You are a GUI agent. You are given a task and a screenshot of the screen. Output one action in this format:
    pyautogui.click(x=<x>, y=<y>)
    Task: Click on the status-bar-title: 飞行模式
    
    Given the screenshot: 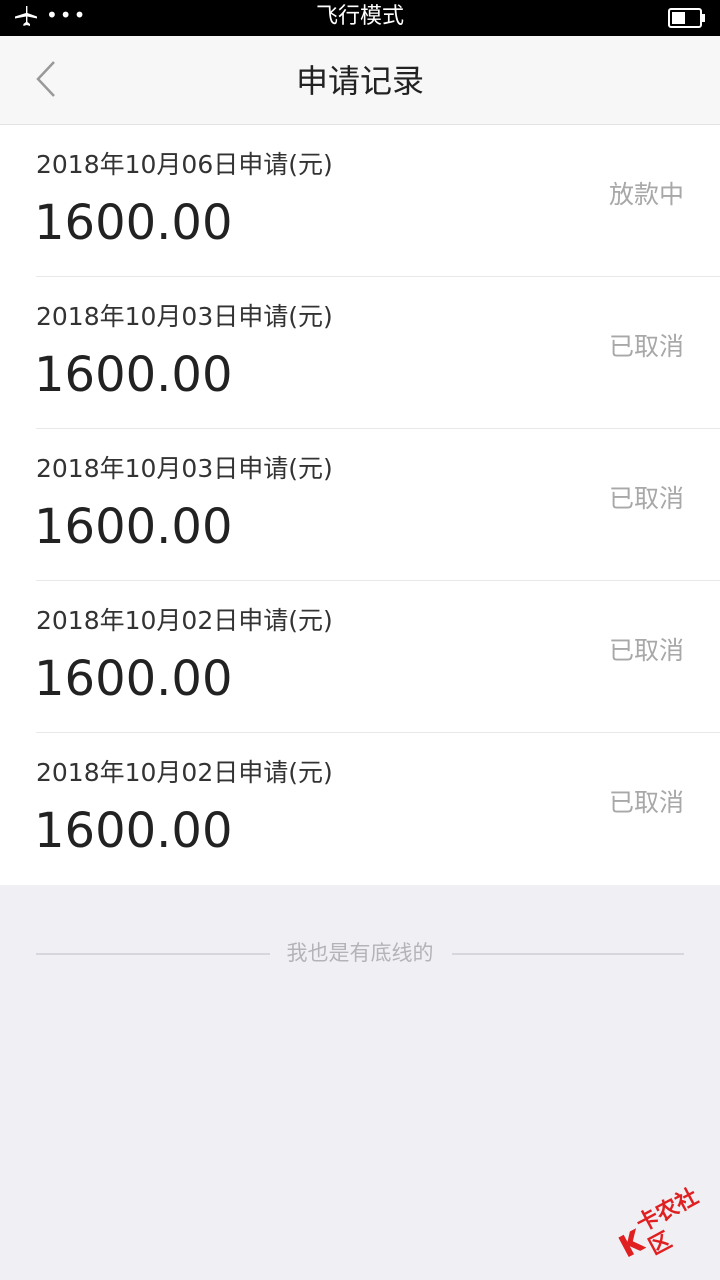 What is the action you would take?
    pyautogui.click(x=359, y=16)
    